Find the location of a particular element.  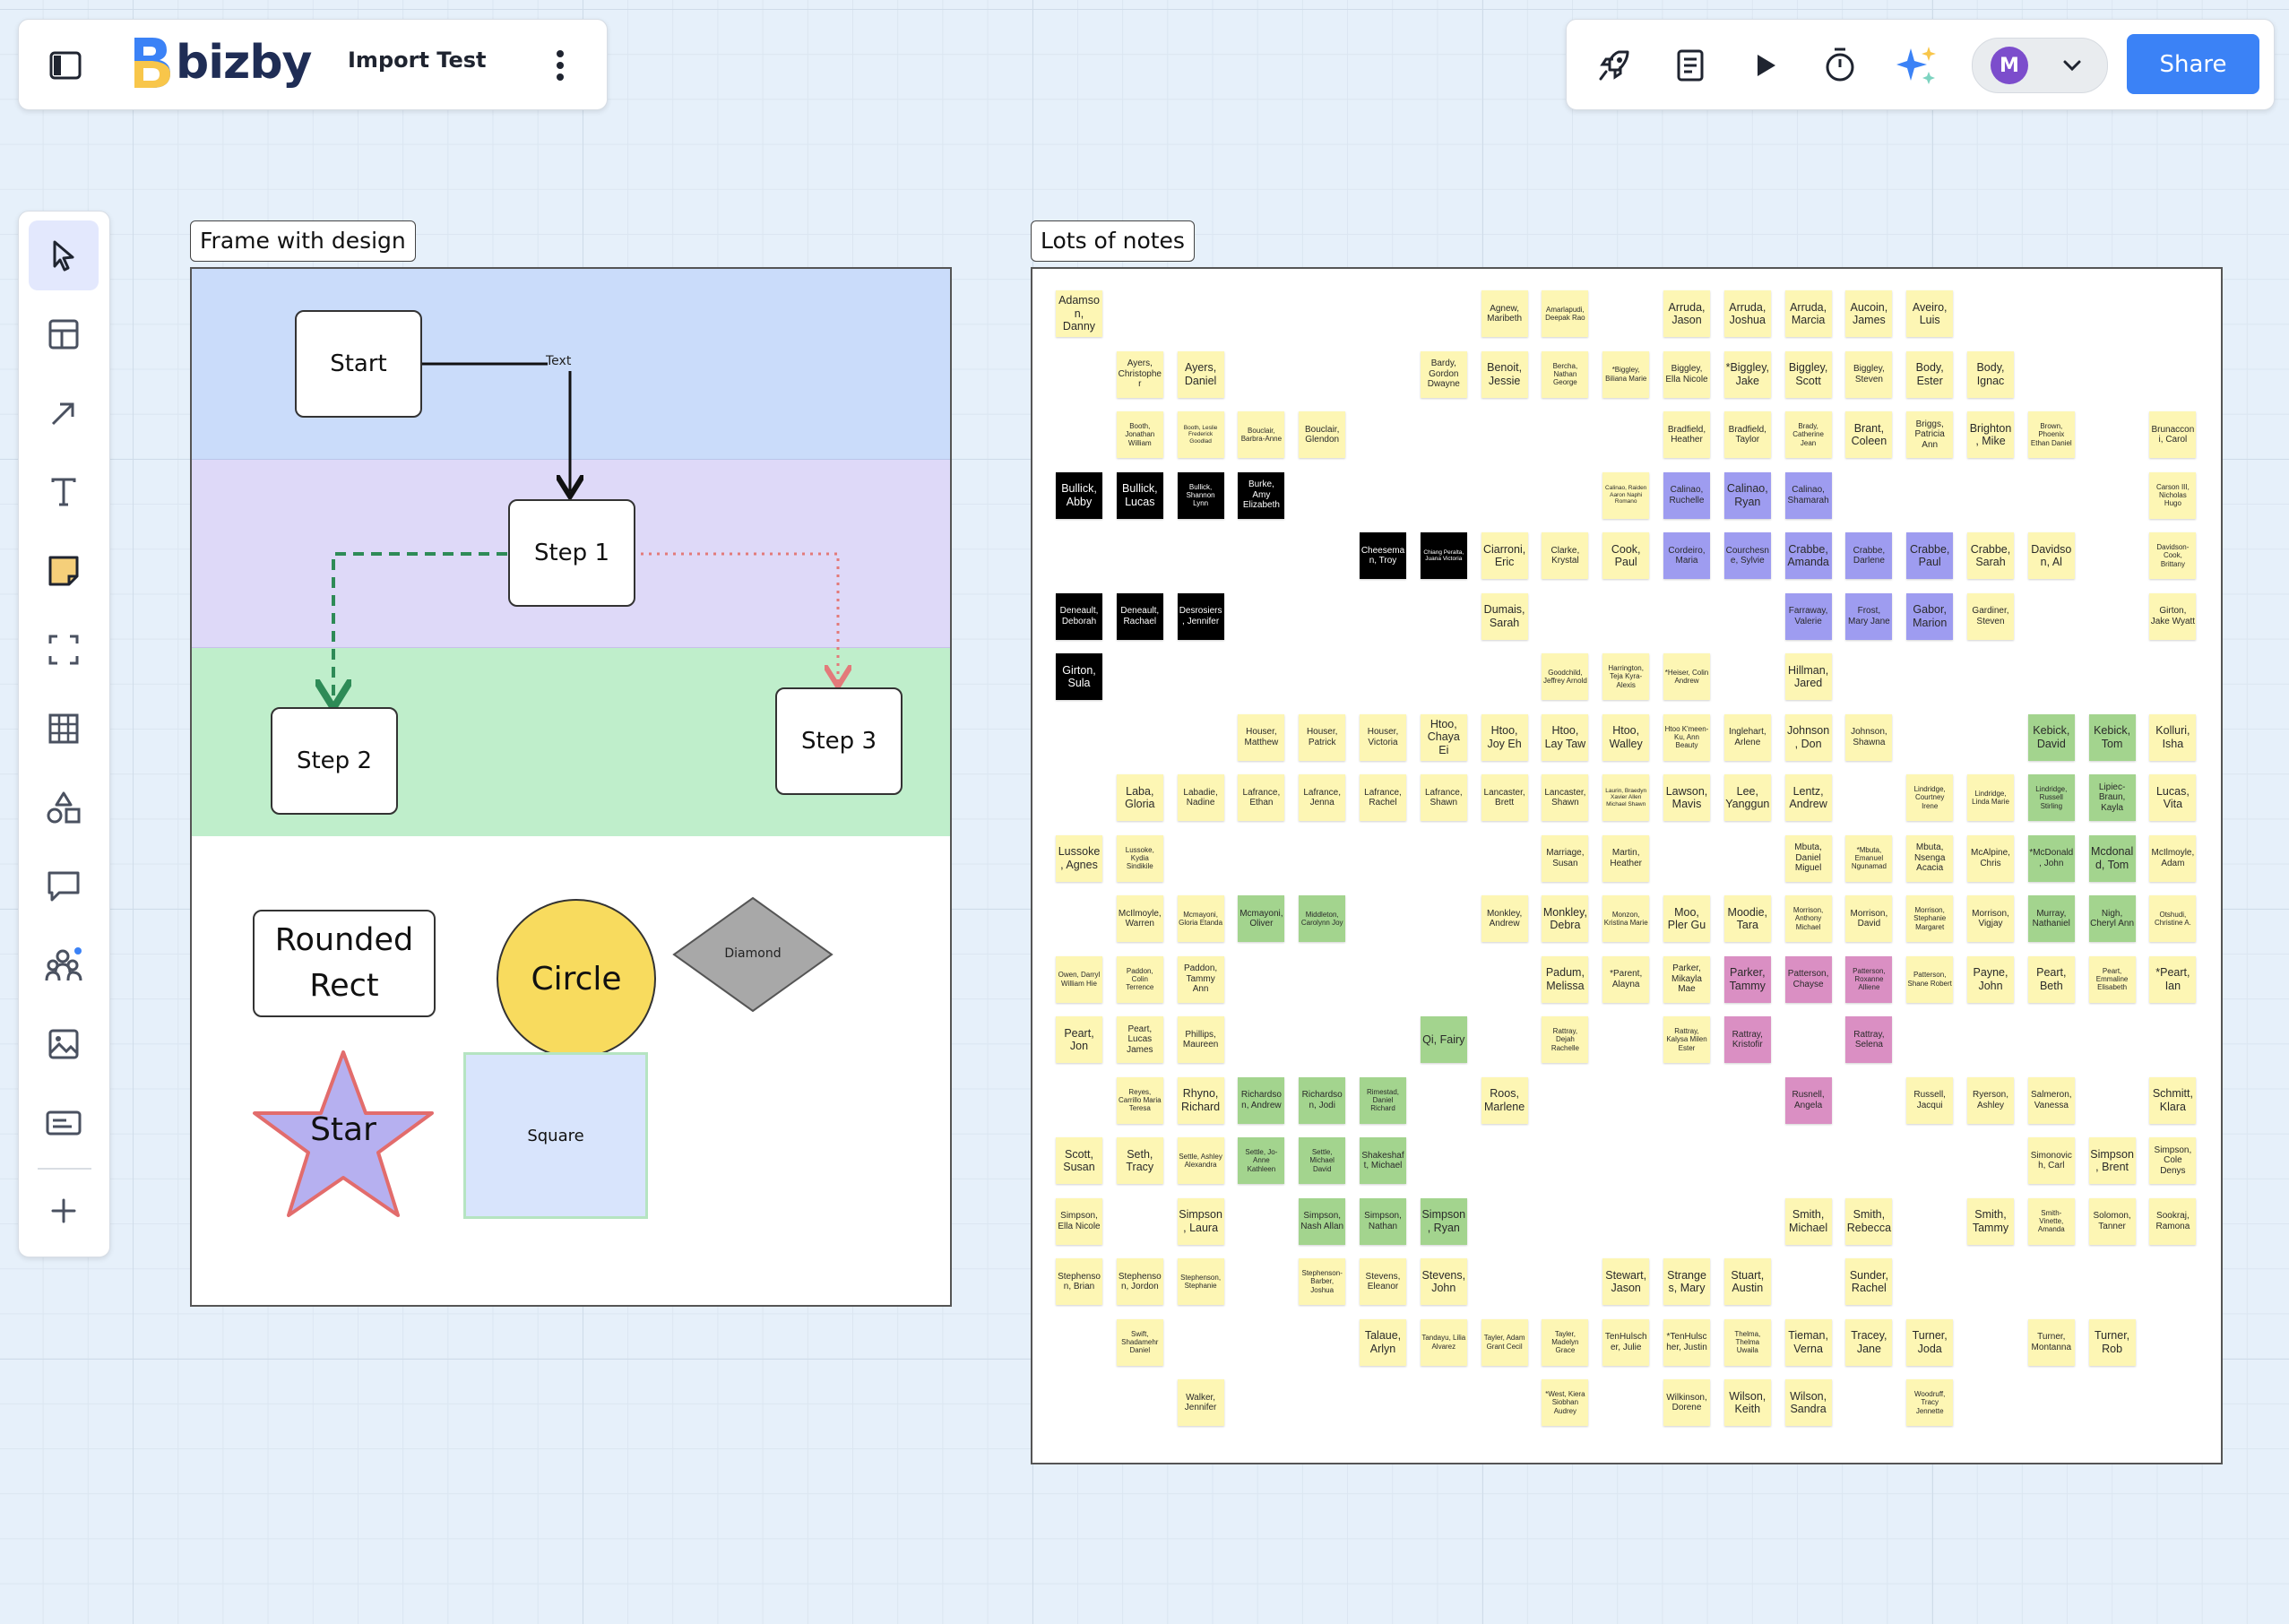

sticky-note: Briggs, Patricia Ann is located at coordinates (1930, 434).